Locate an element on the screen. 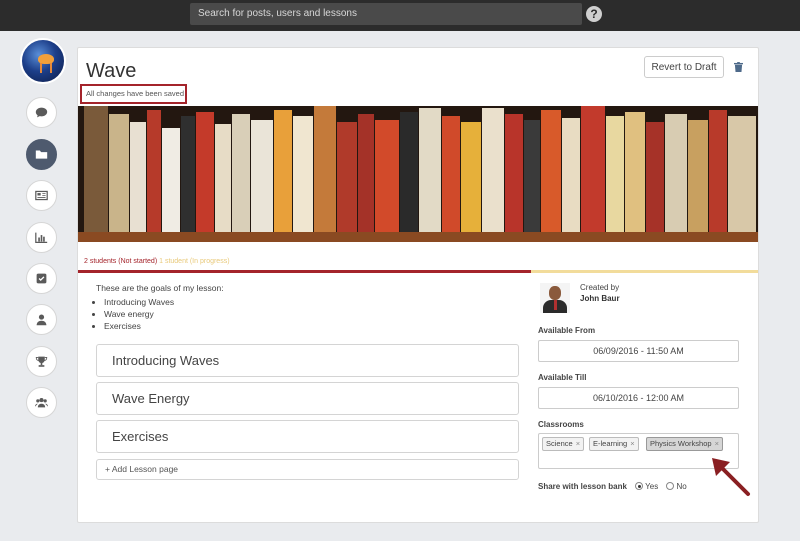 The image size is (800, 541). share-yes-radio is located at coordinates (639, 486).